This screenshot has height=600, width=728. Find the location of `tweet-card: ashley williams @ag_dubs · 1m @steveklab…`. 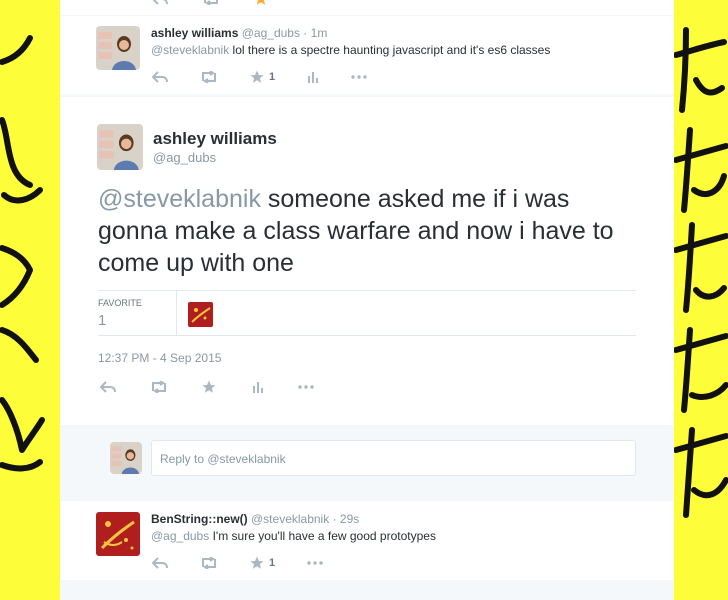

tweet-card: ashley williams @ag_dubs · 1m @steveklab… is located at coordinates (367, 55).